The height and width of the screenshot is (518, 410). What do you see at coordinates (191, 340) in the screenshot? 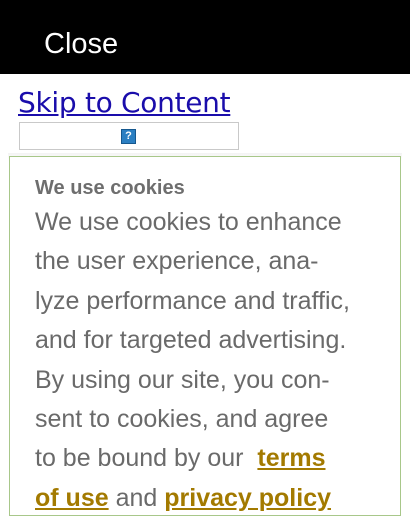
I see `cookie-message-line: and for targeted advertising.` at bounding box center [191, 340].